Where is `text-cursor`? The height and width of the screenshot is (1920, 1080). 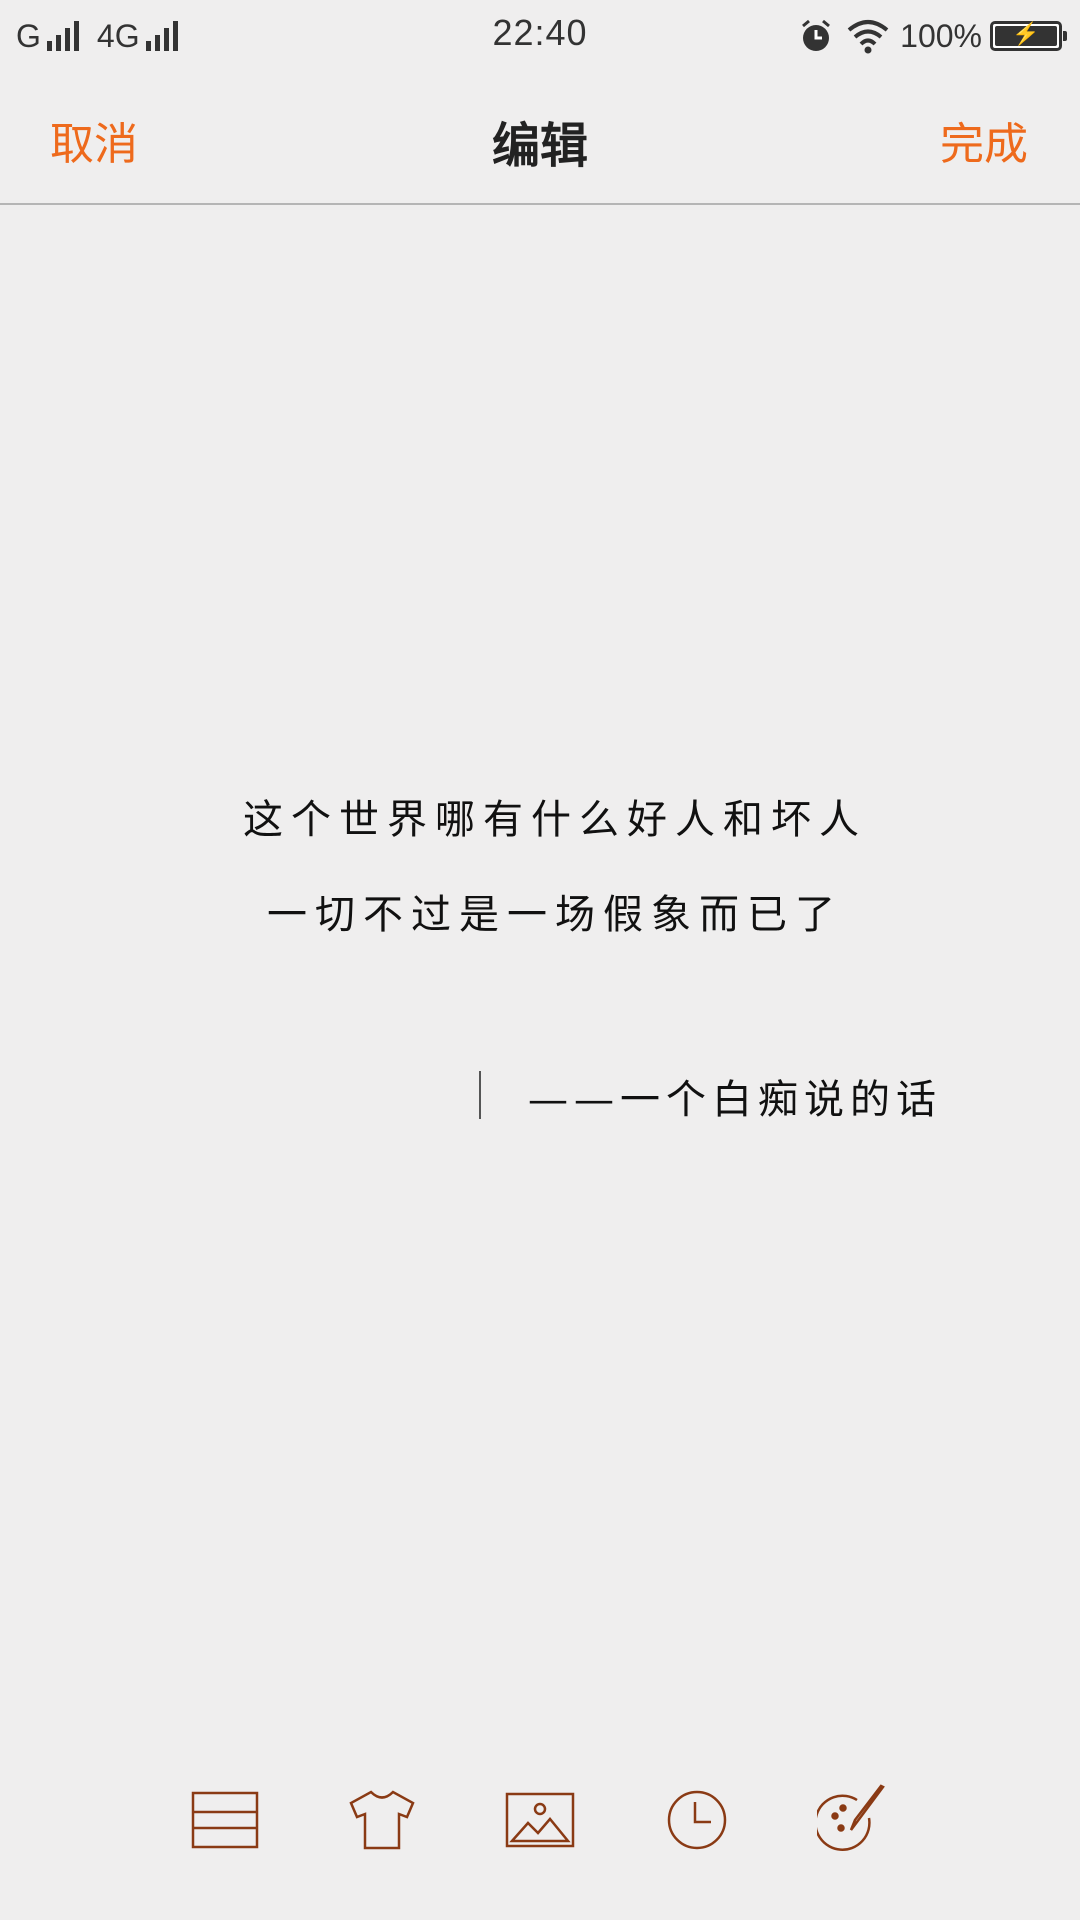
text-cursor is located at coordinates (480, 1095).